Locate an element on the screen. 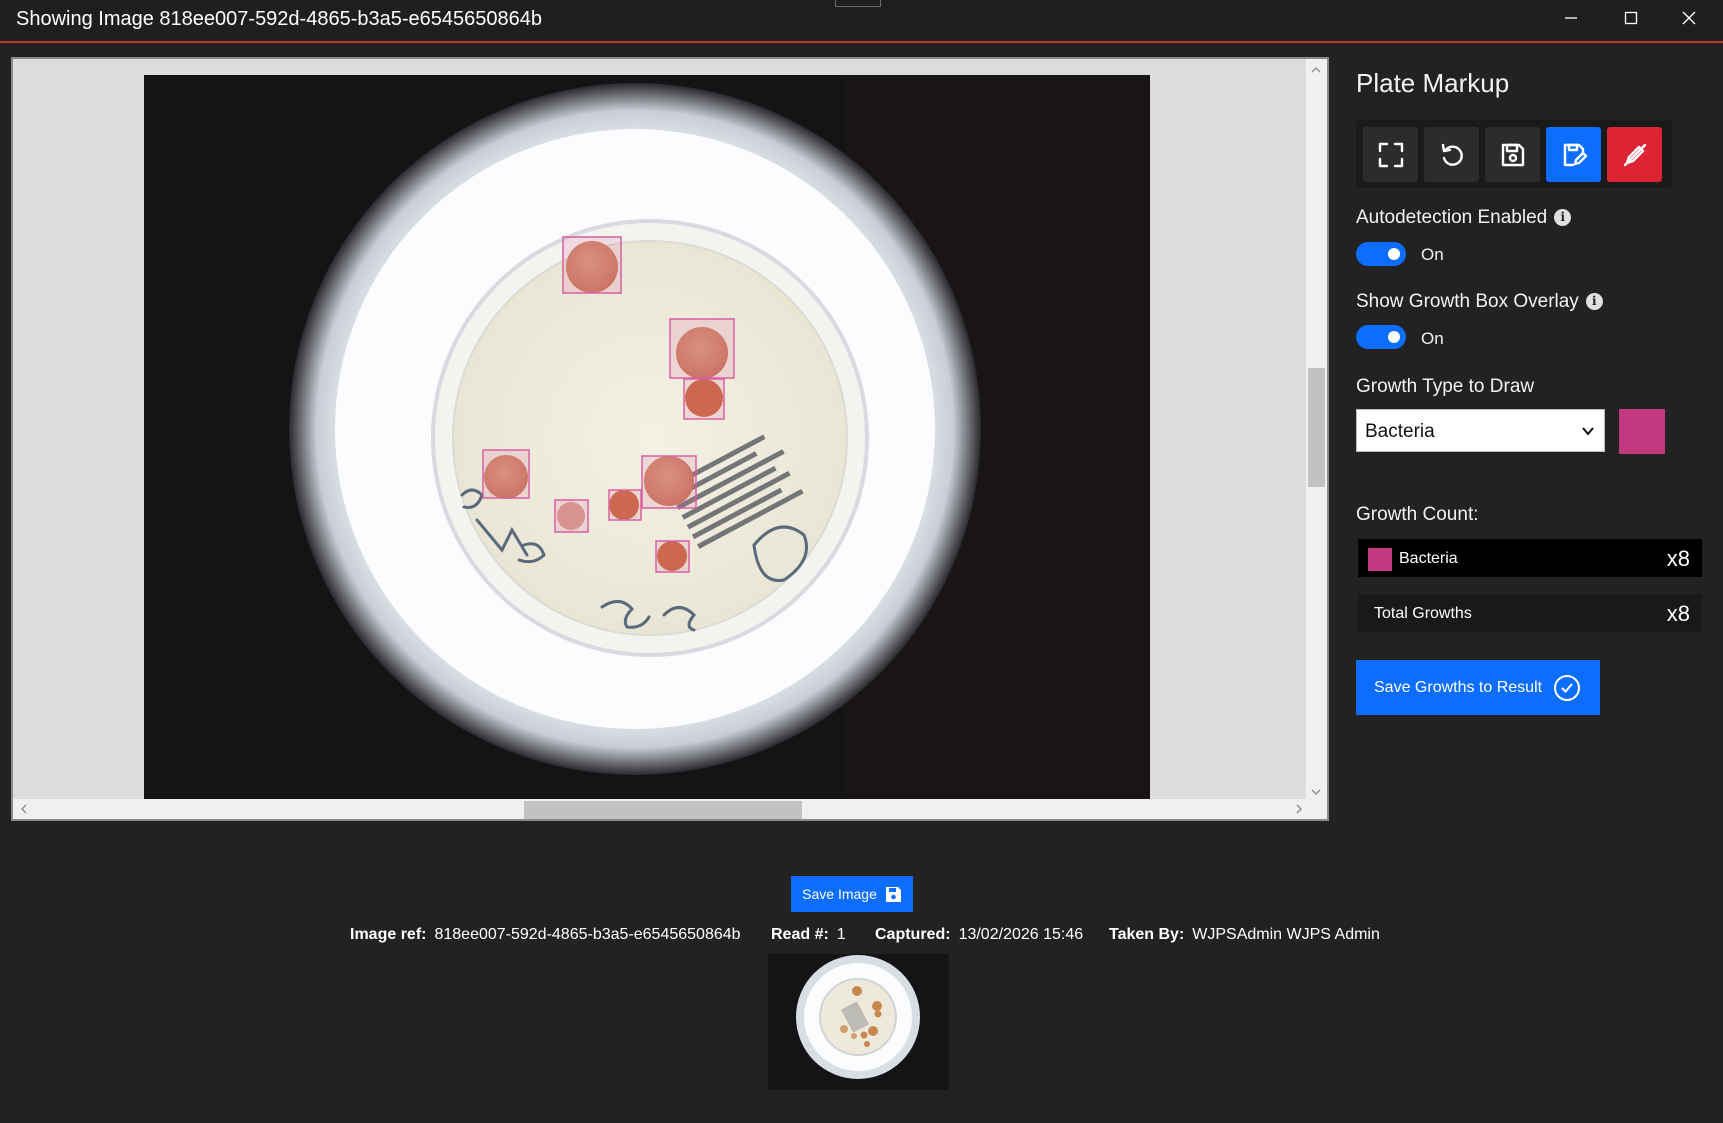 The height and width of the screenshot is (1123, 1723). erase-growth-button is located at coordinates (1634, 154).